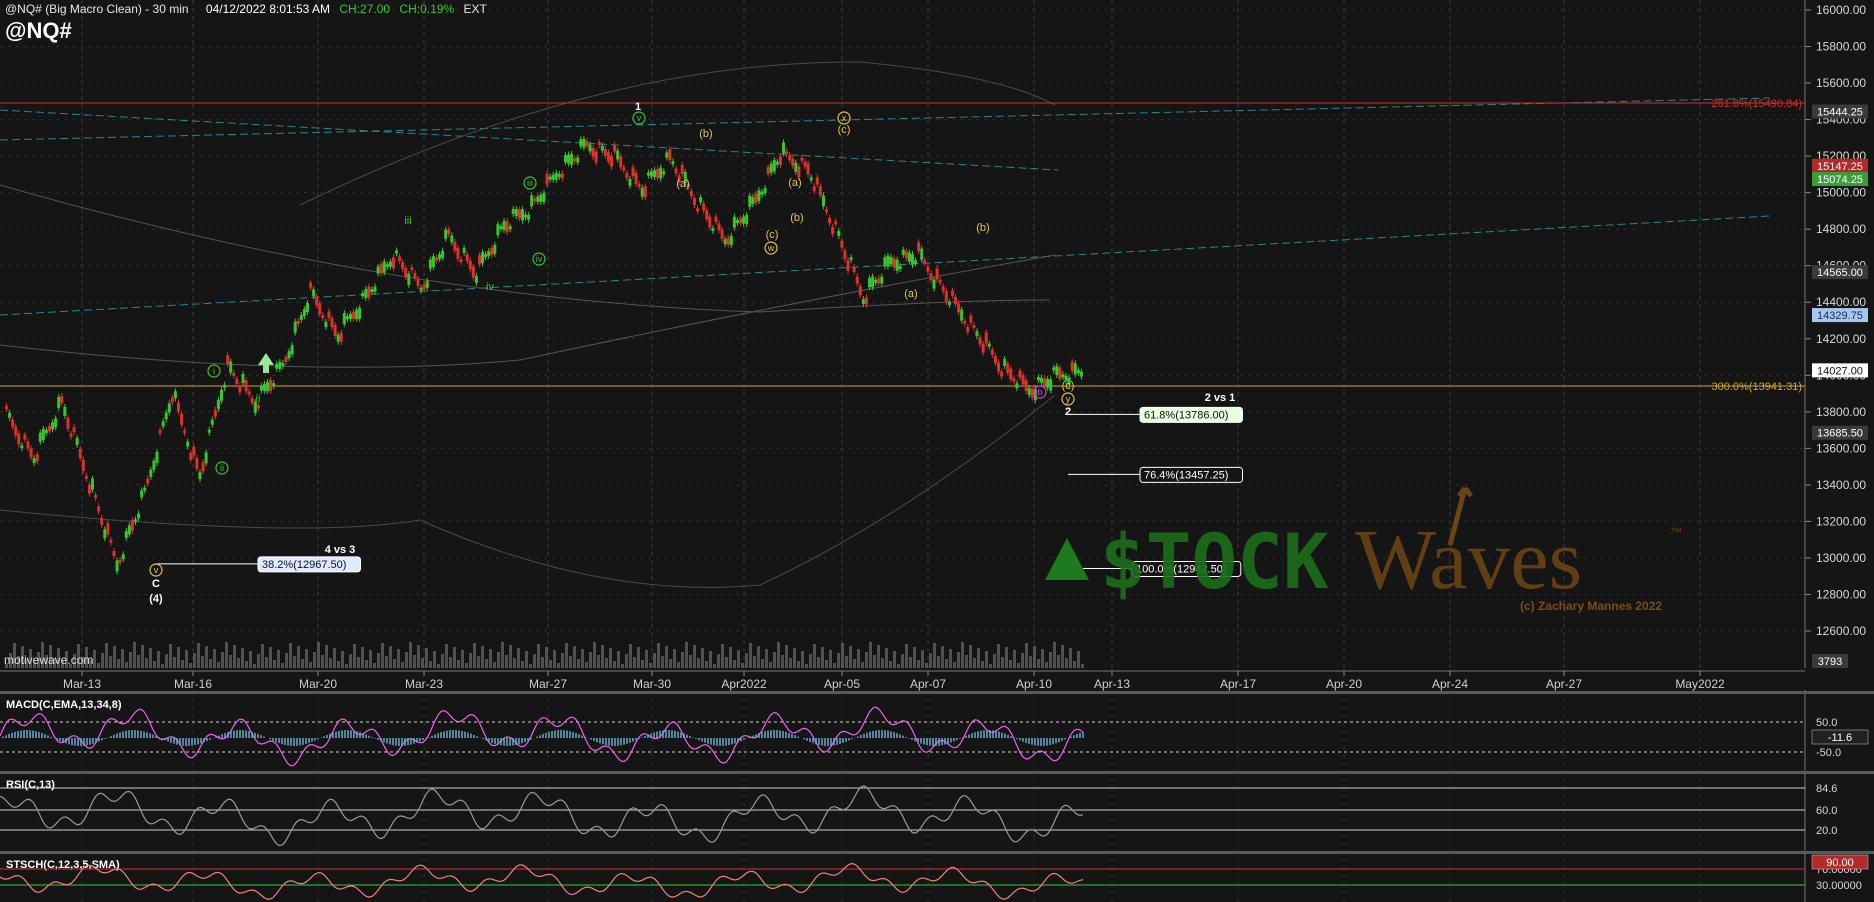  I want to click on indicator-value-label: 90.00, so click(1840, 863).